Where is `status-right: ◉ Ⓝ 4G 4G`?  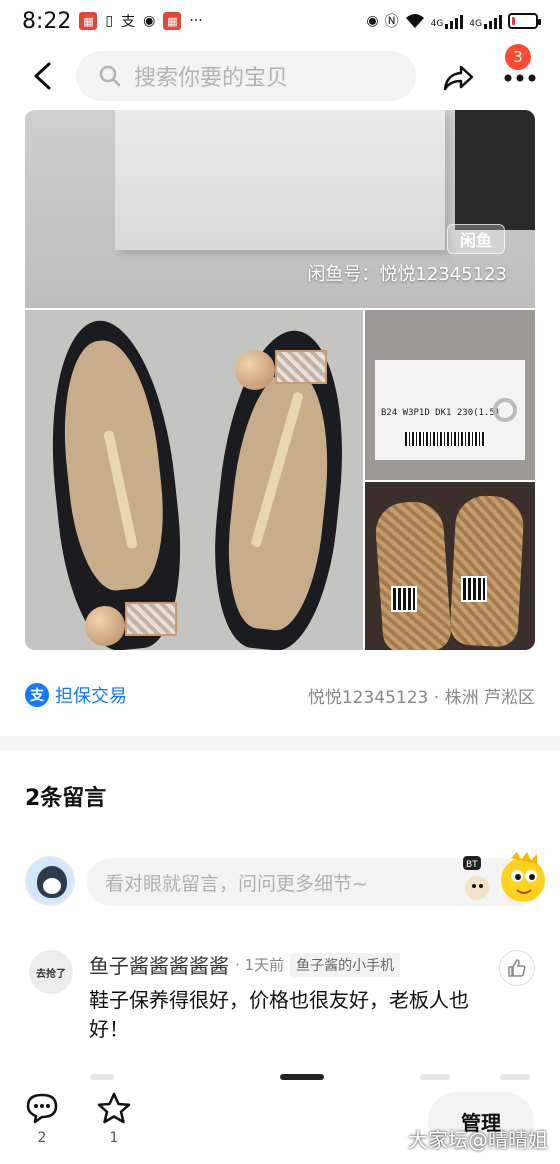 status-right: ◉ Ⓝ 4G 4G is located at coordinates (453, 21).